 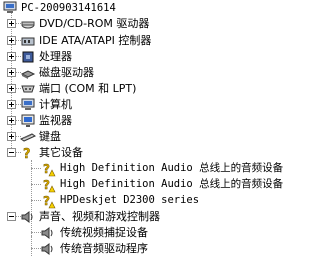 I want to click on tree-item-label: 传统音频驱动程序, so click(x=104, y=248).